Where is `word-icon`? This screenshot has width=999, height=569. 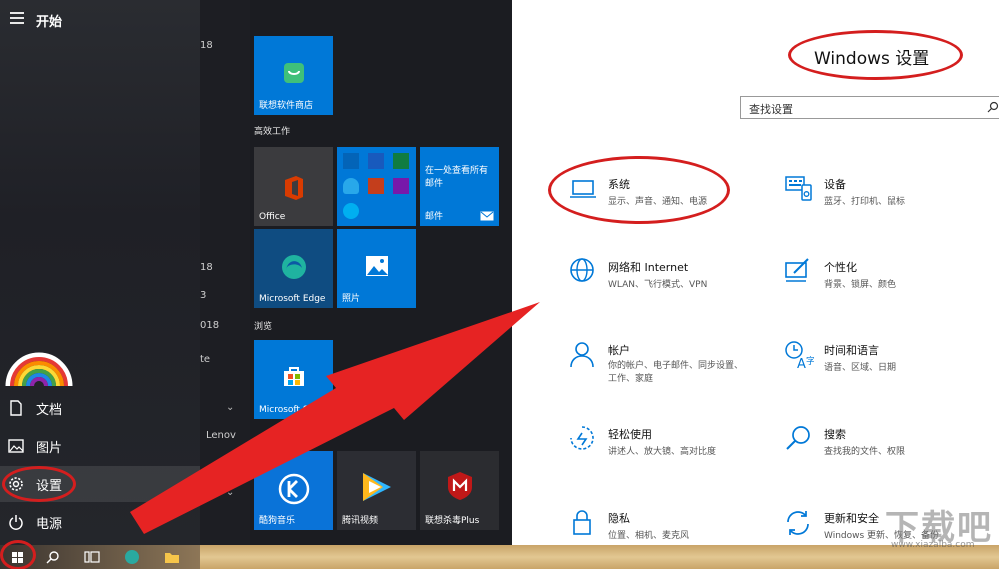 word-icon is located at coordinates (376, 161).